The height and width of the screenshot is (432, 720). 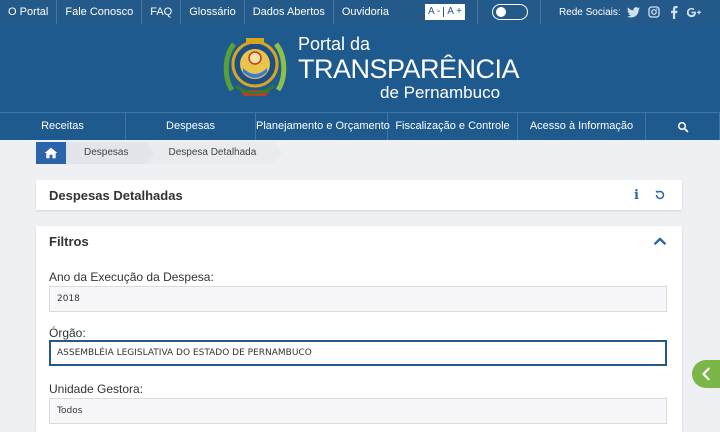 I want to click on link-glossario: Glossário, so click(x=213, y=12).